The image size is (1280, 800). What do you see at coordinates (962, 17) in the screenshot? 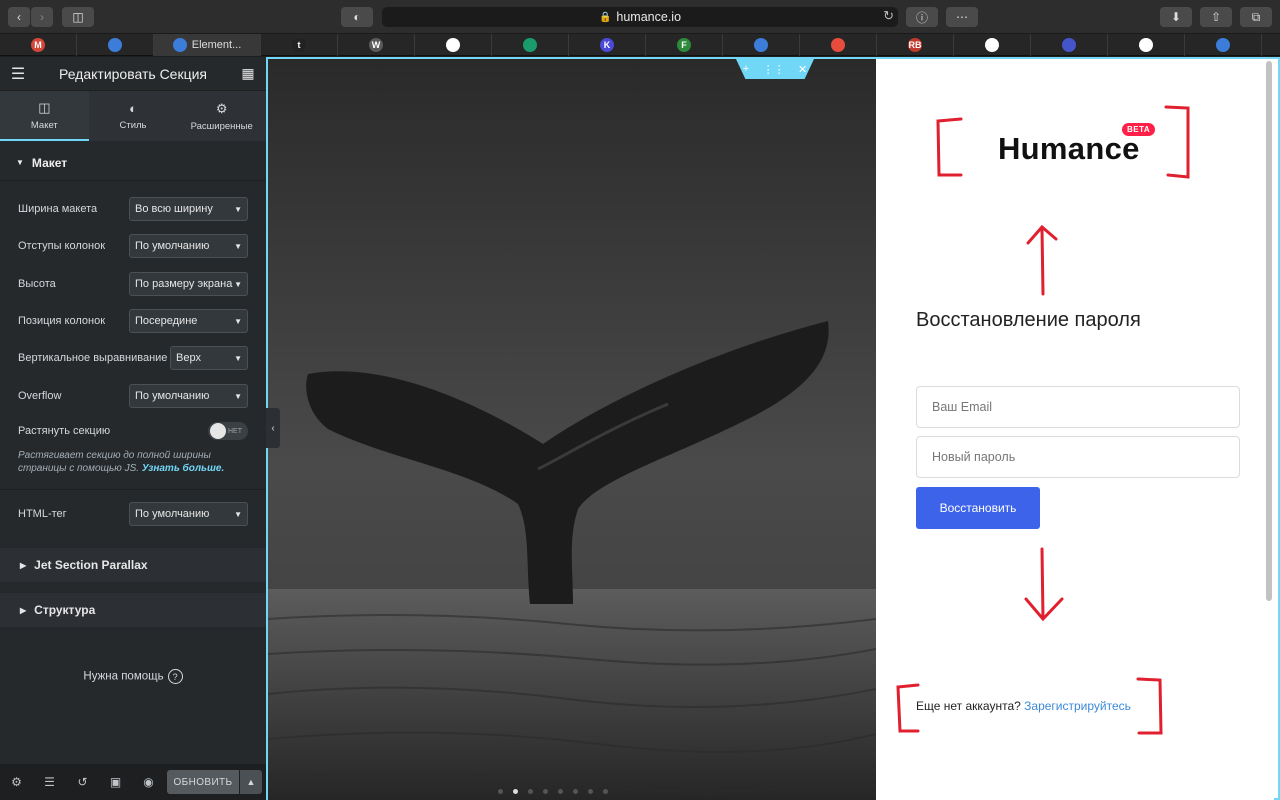
I see `extensions-grid-button: ⋯` at bounding box center [962, 17].